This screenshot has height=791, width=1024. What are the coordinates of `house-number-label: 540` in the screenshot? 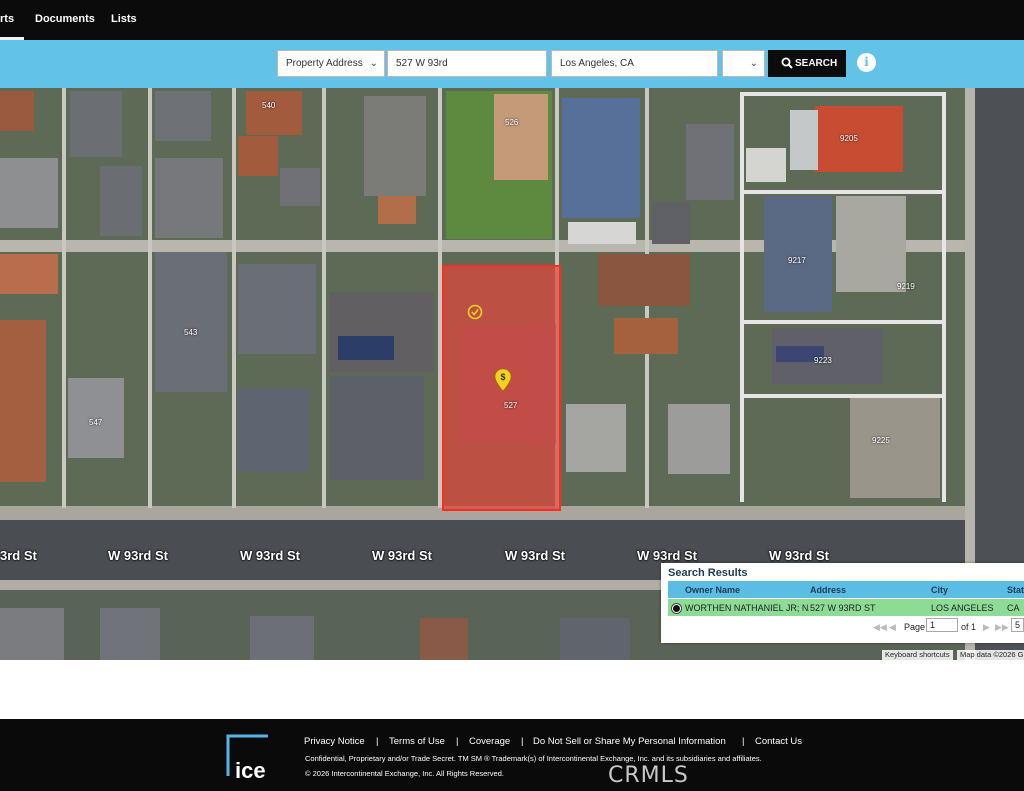 It's located at (269, 105).